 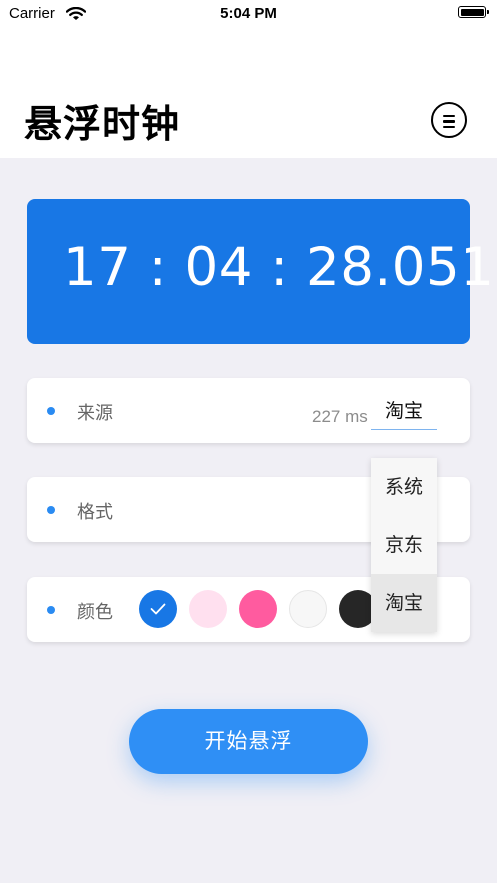 I want to click on dropdown-option-jd: 京东, so click(x=404, y=545).